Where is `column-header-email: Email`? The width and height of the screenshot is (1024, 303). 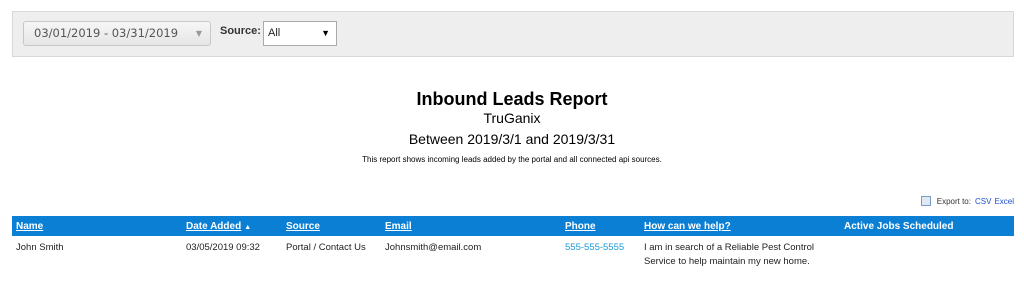
column-header-email: Email is located at coordinates (471, 226).